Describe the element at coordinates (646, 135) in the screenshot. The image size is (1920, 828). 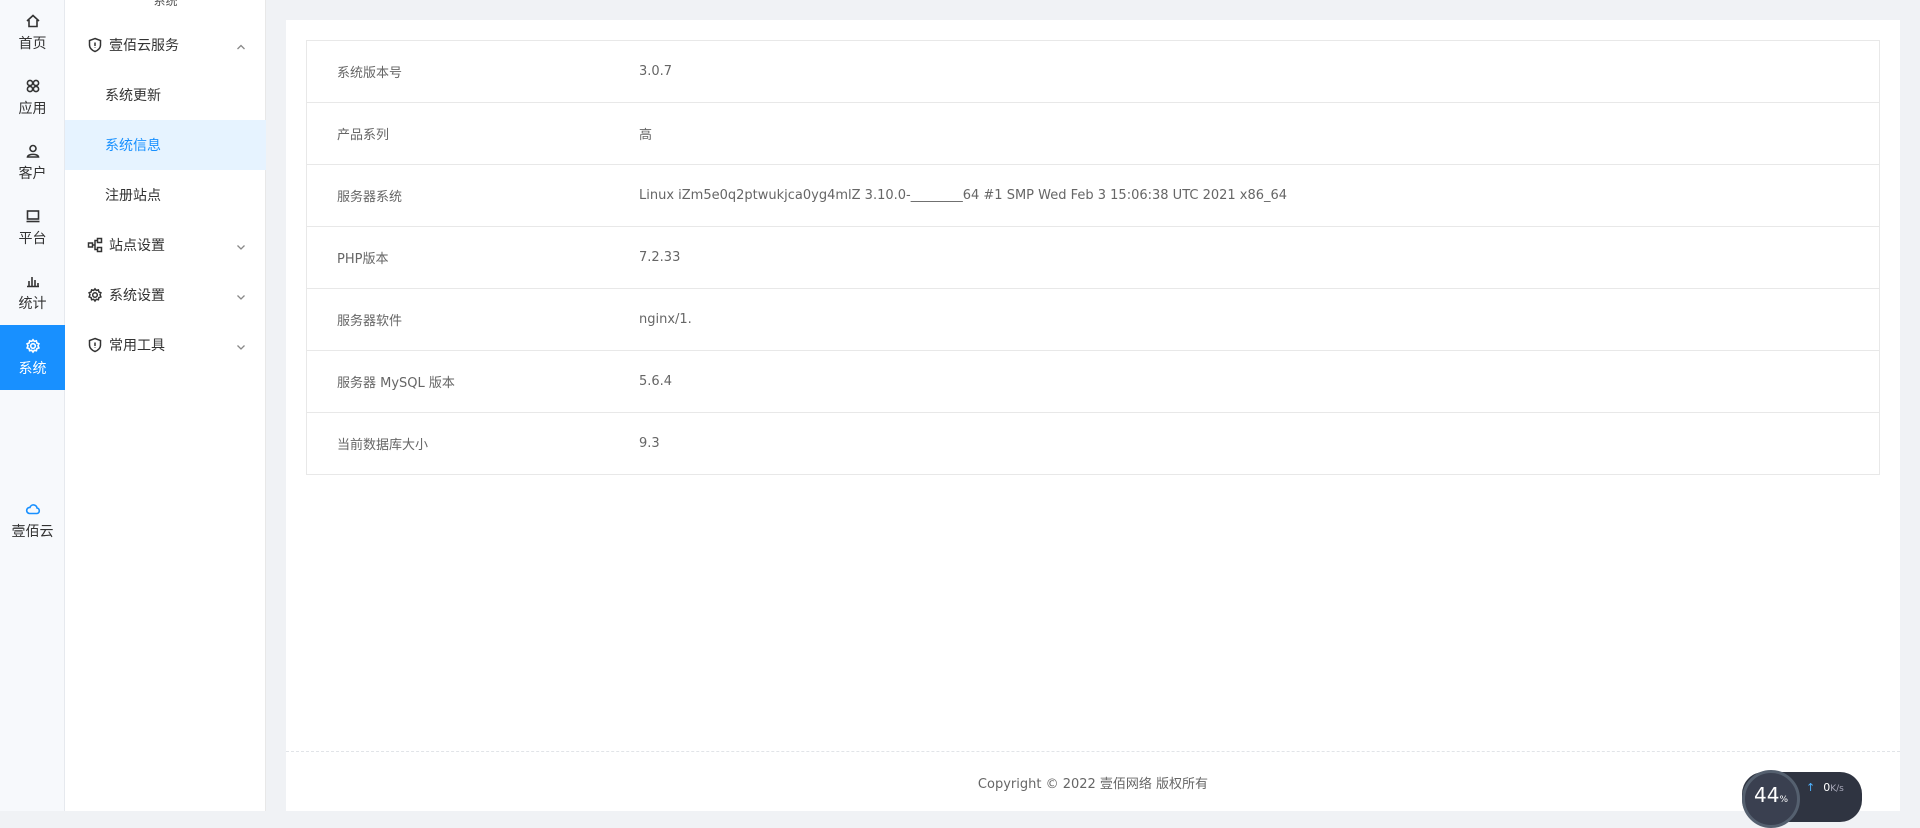
I see `info-value: 高` at that location.